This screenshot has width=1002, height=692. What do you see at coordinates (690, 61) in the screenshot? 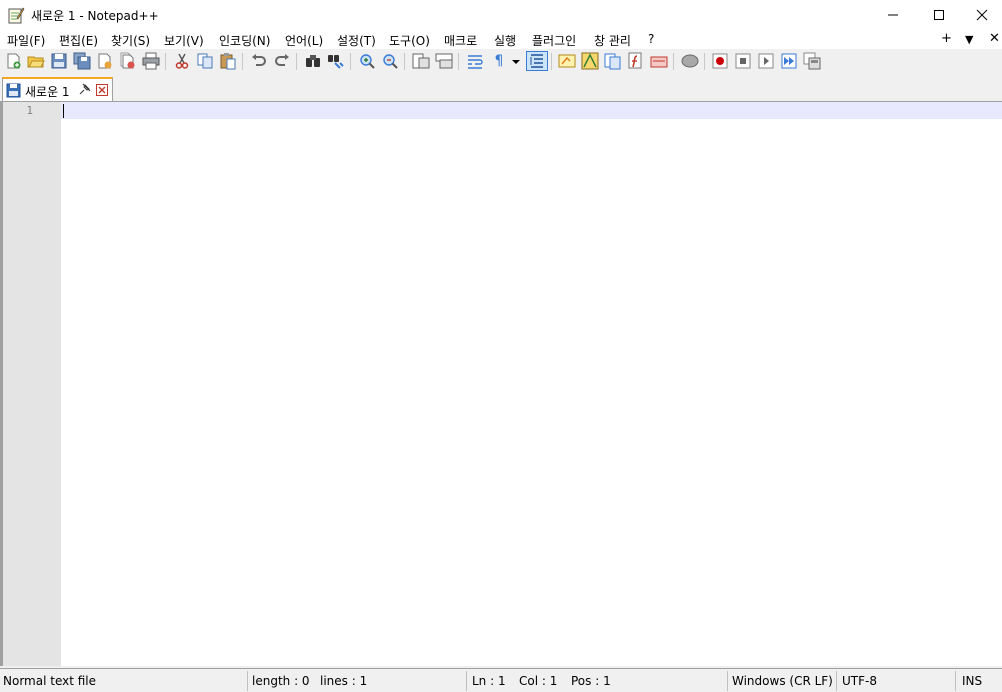
I see `monitoring-icon` at bounding box center [690, 61].